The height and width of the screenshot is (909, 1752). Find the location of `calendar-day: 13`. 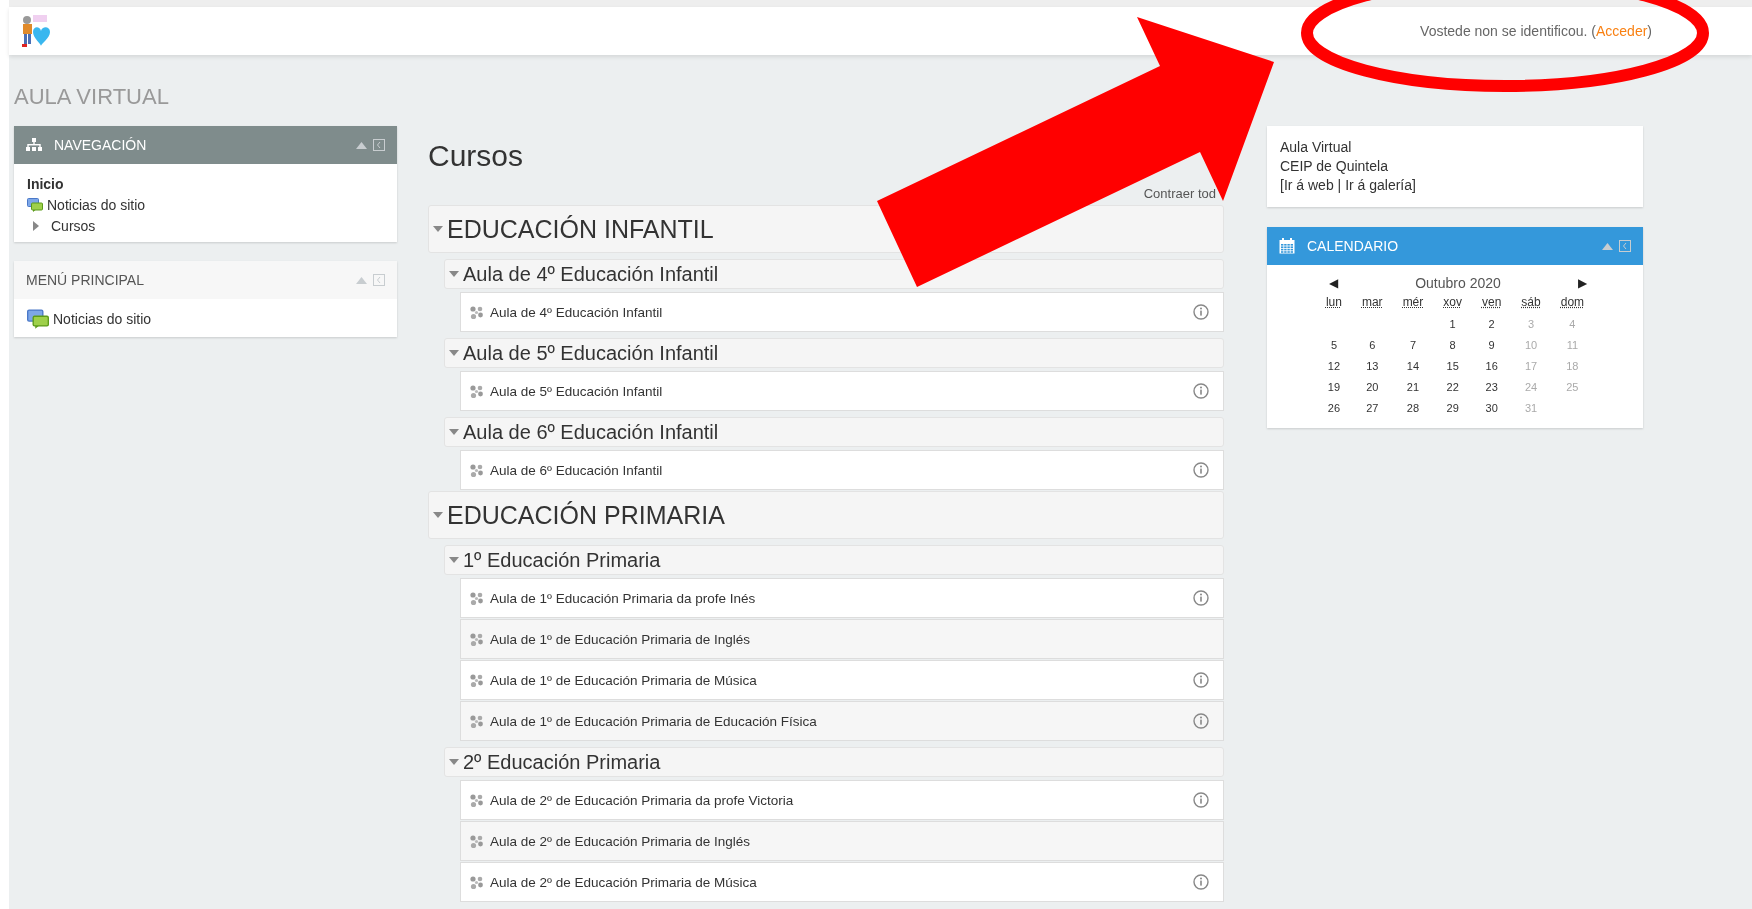

calendar-day: 13 is located at coordinates (1372, 365).